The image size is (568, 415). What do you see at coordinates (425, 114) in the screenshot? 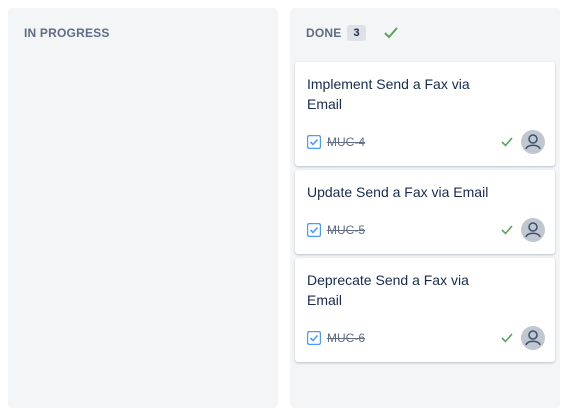
I see `issue-card: Implement Send a Fax via Email MUC-4` at bounding box center [425, 114].